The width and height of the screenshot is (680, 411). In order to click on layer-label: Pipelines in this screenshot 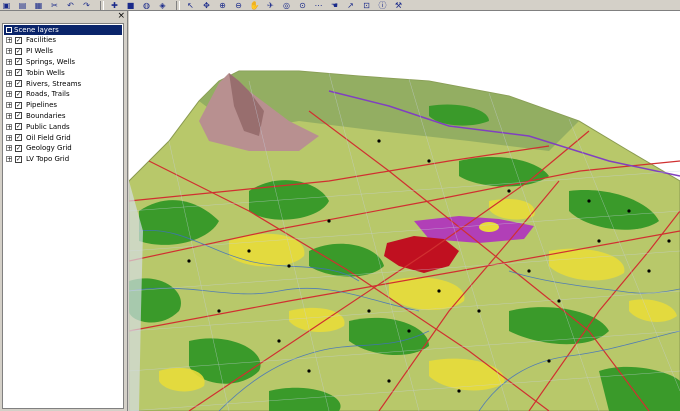, I will do `click(42, 105)`.